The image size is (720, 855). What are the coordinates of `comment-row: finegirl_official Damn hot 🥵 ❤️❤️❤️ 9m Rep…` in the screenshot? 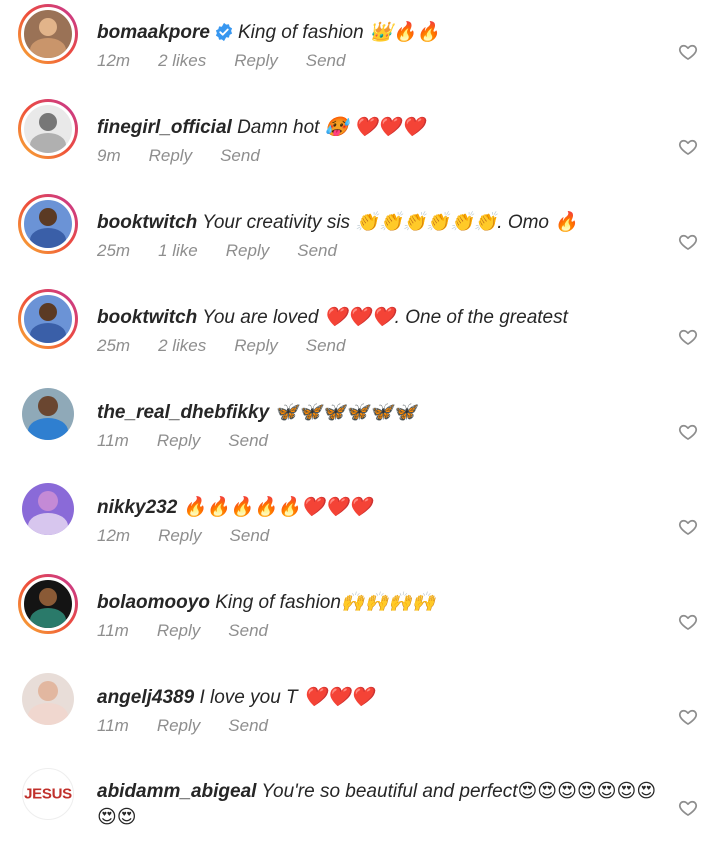 It's located at (360, 142).